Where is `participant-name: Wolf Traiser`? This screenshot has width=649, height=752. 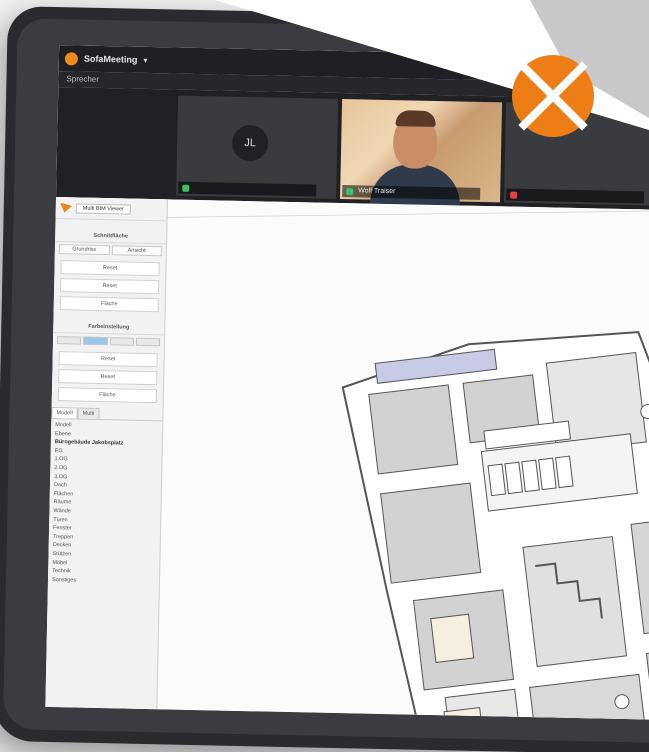 participant-name: Wolf Traiser is located at coordinates (377, 191).